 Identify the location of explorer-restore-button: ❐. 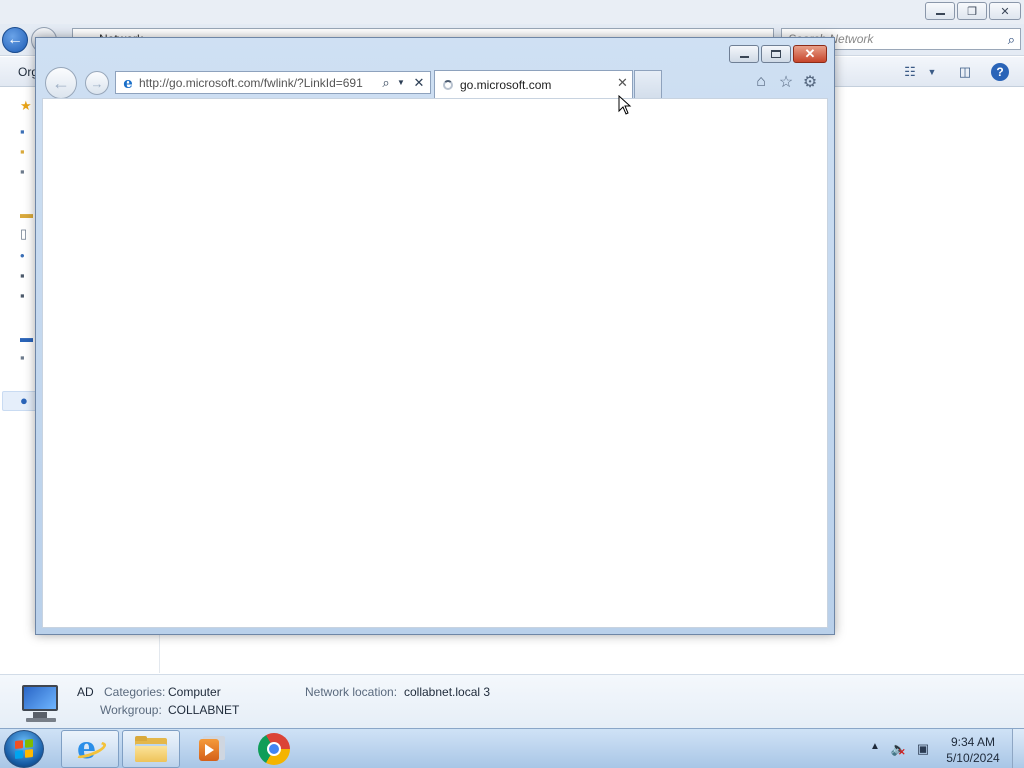
(972, 11).